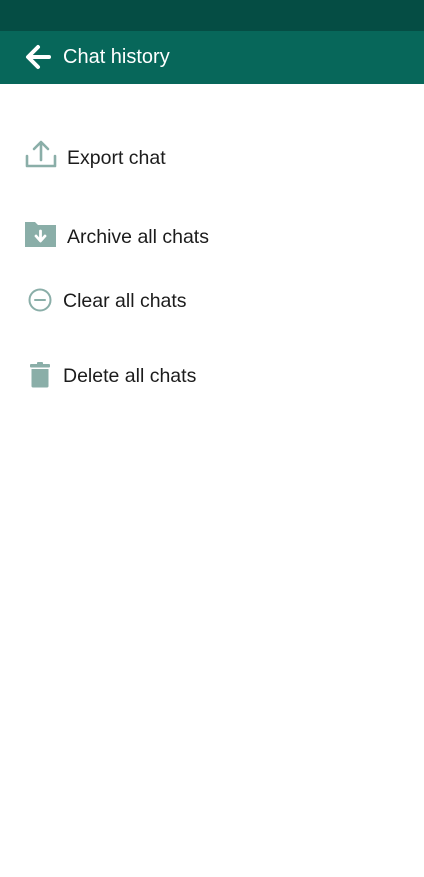 The image size is (424, 877). What do you see at coordinates (116, 57) in the screenshot?
I see `page-title: Chat history` at bounding box center [116, 57].